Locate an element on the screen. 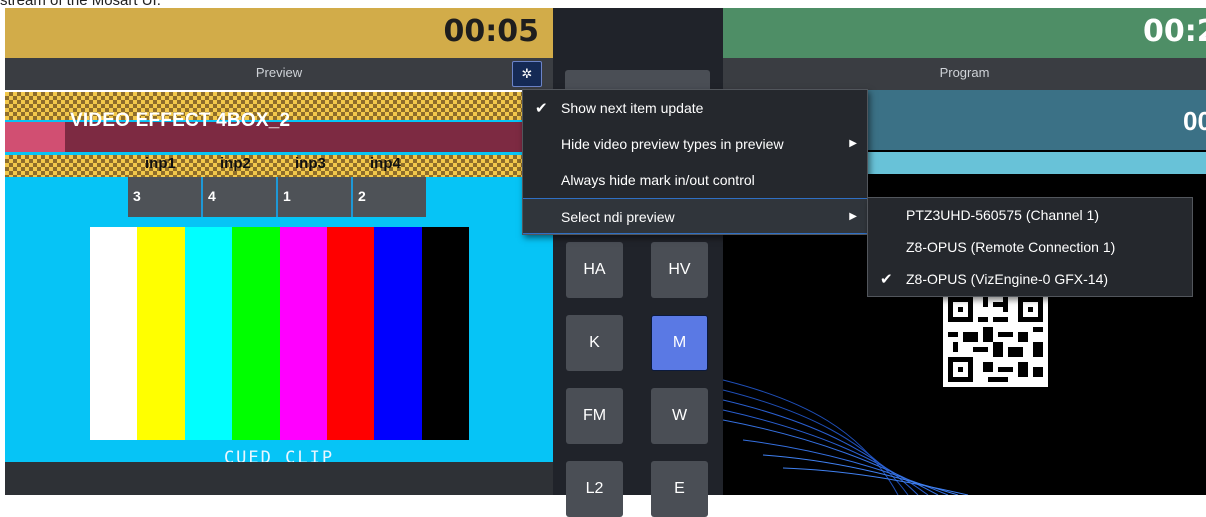  menu-item-select-ndi-preview: Select ndi preview ▶ is located at coordinates (695, 216).